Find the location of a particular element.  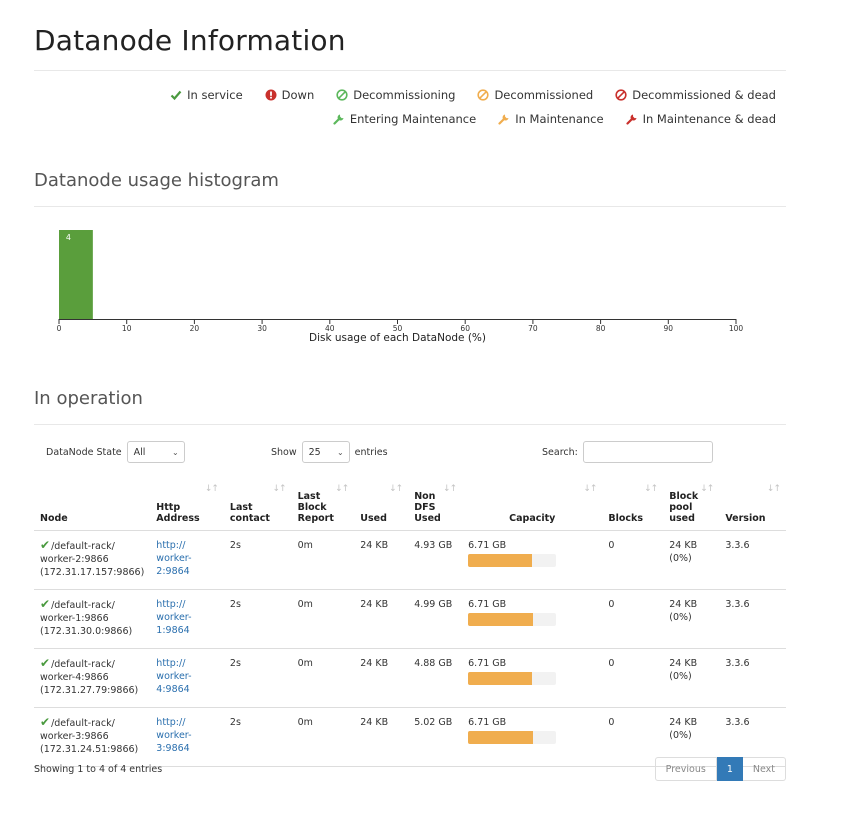

column-header-non-dfs-used: Non DFS Used ↓↑ is located at coordinates (435, 504).